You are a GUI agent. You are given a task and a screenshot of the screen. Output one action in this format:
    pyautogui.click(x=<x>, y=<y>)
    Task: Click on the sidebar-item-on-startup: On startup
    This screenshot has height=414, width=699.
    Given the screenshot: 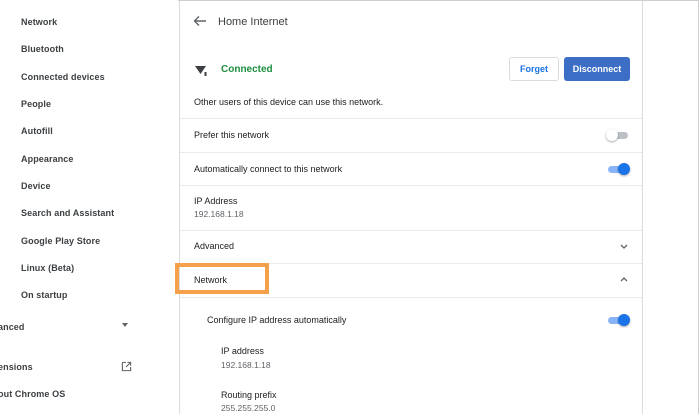 What is the action you would take?
    pyautogui.click(x=44, y=295)
    